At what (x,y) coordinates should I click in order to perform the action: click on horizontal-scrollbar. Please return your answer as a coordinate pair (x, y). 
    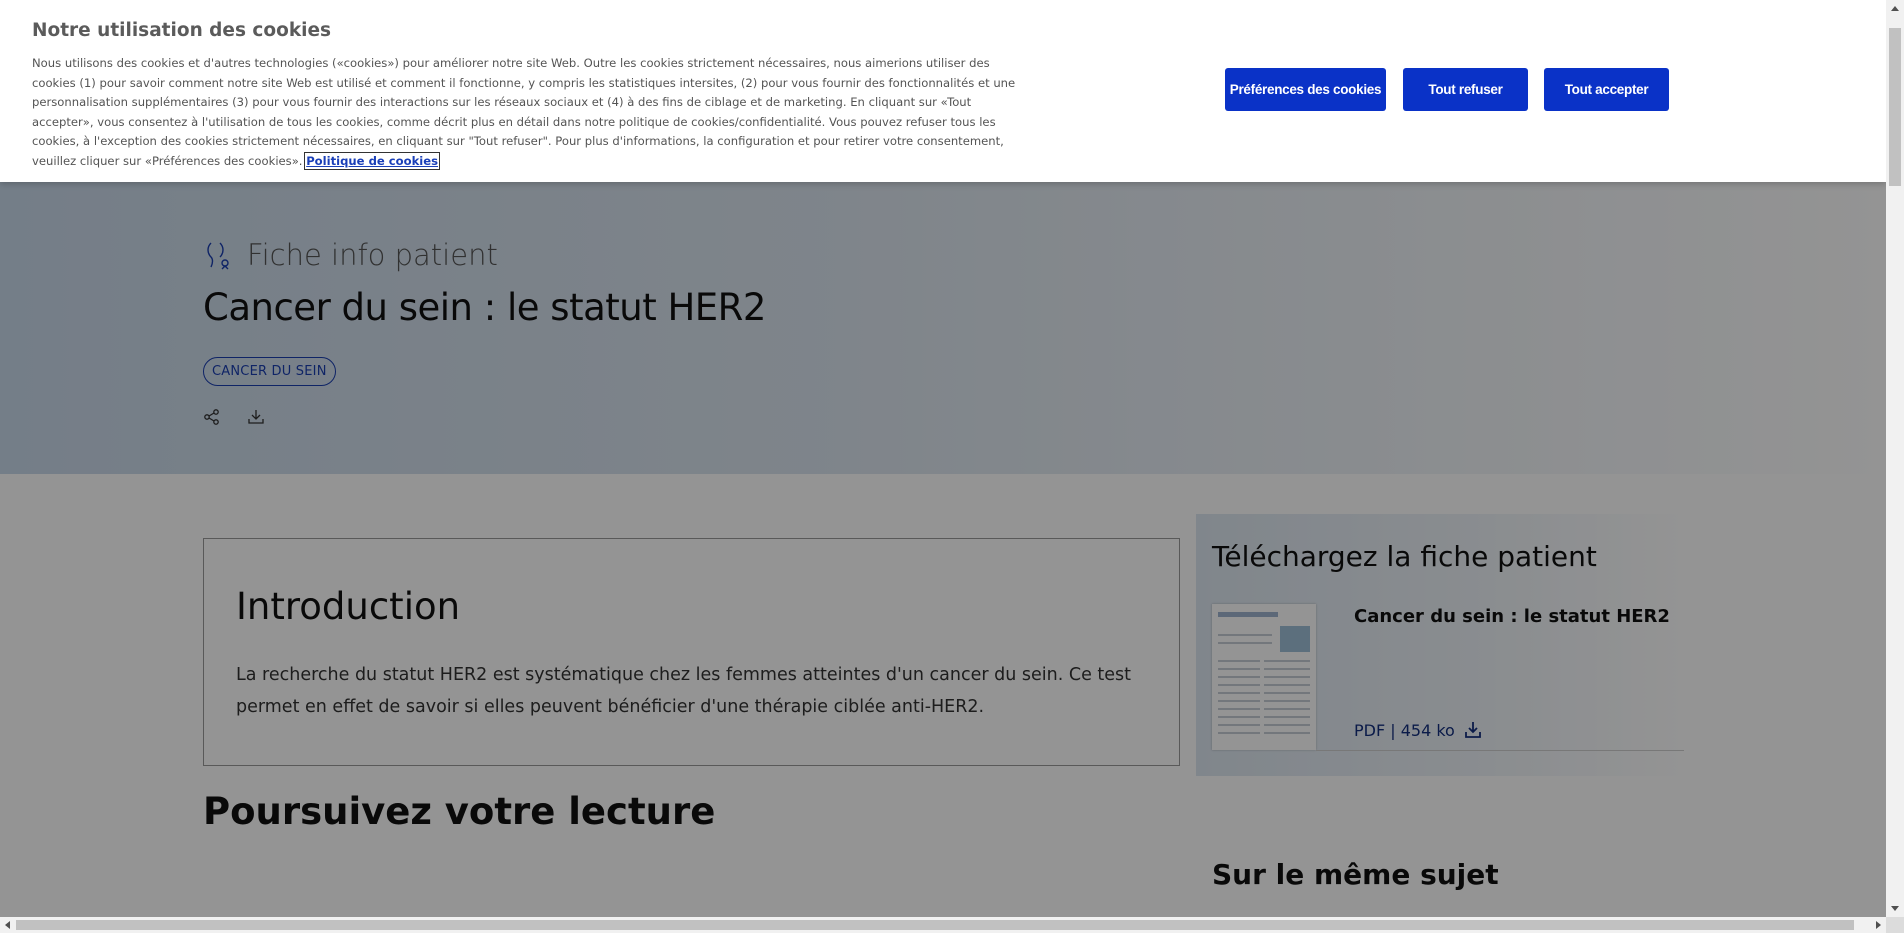
    Looking at the image, I should click on (943, 925).